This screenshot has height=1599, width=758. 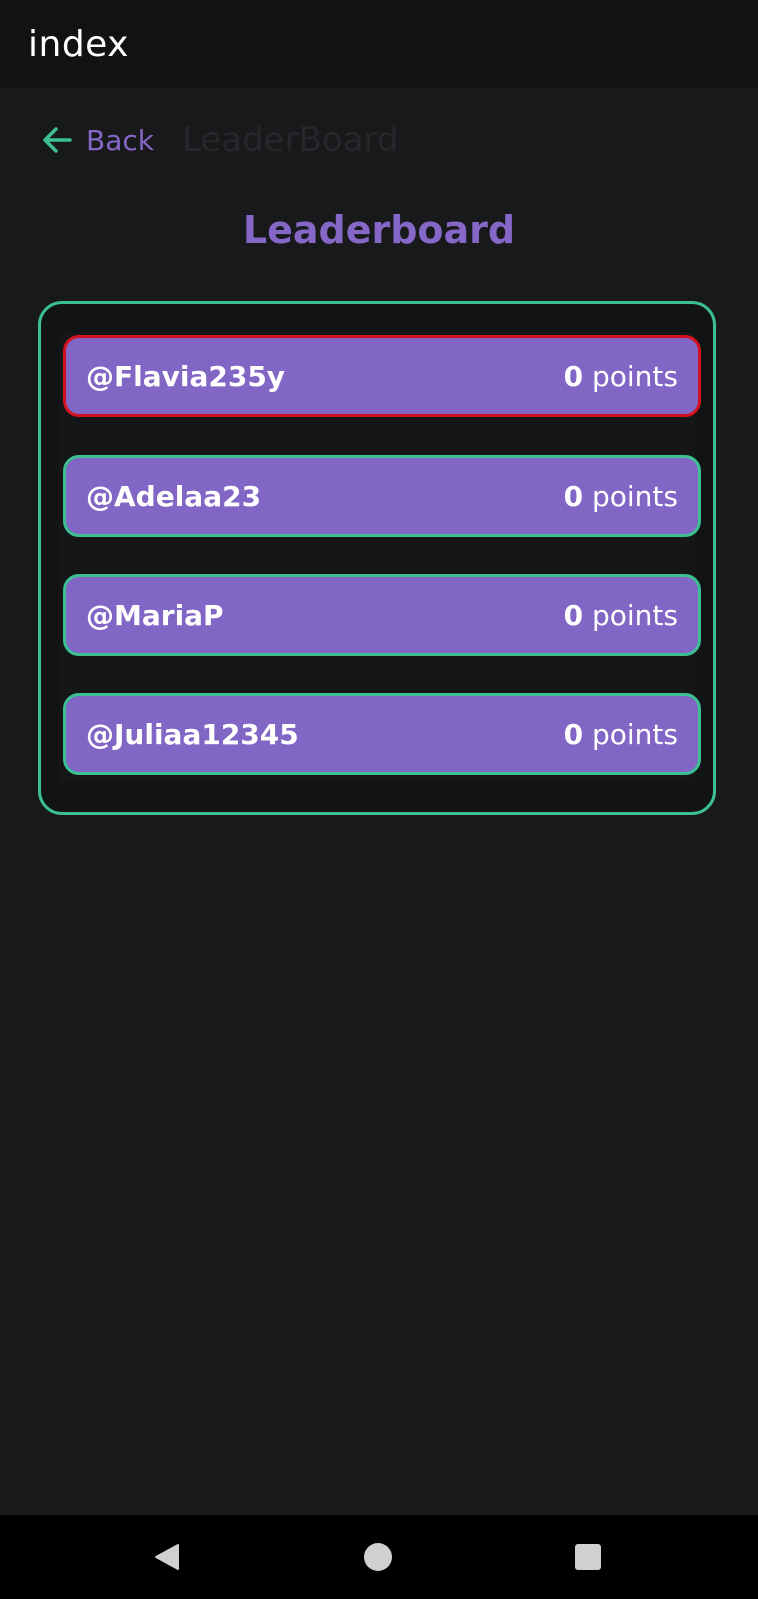 I want to click on app-bar: index, so click(x=379, y=44).